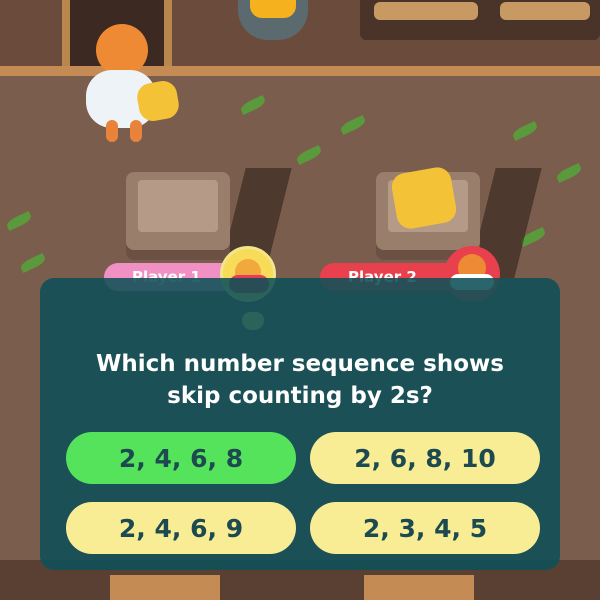 The image size is (600, 600). I want to click on pedestal-player1, so click(178, 211).